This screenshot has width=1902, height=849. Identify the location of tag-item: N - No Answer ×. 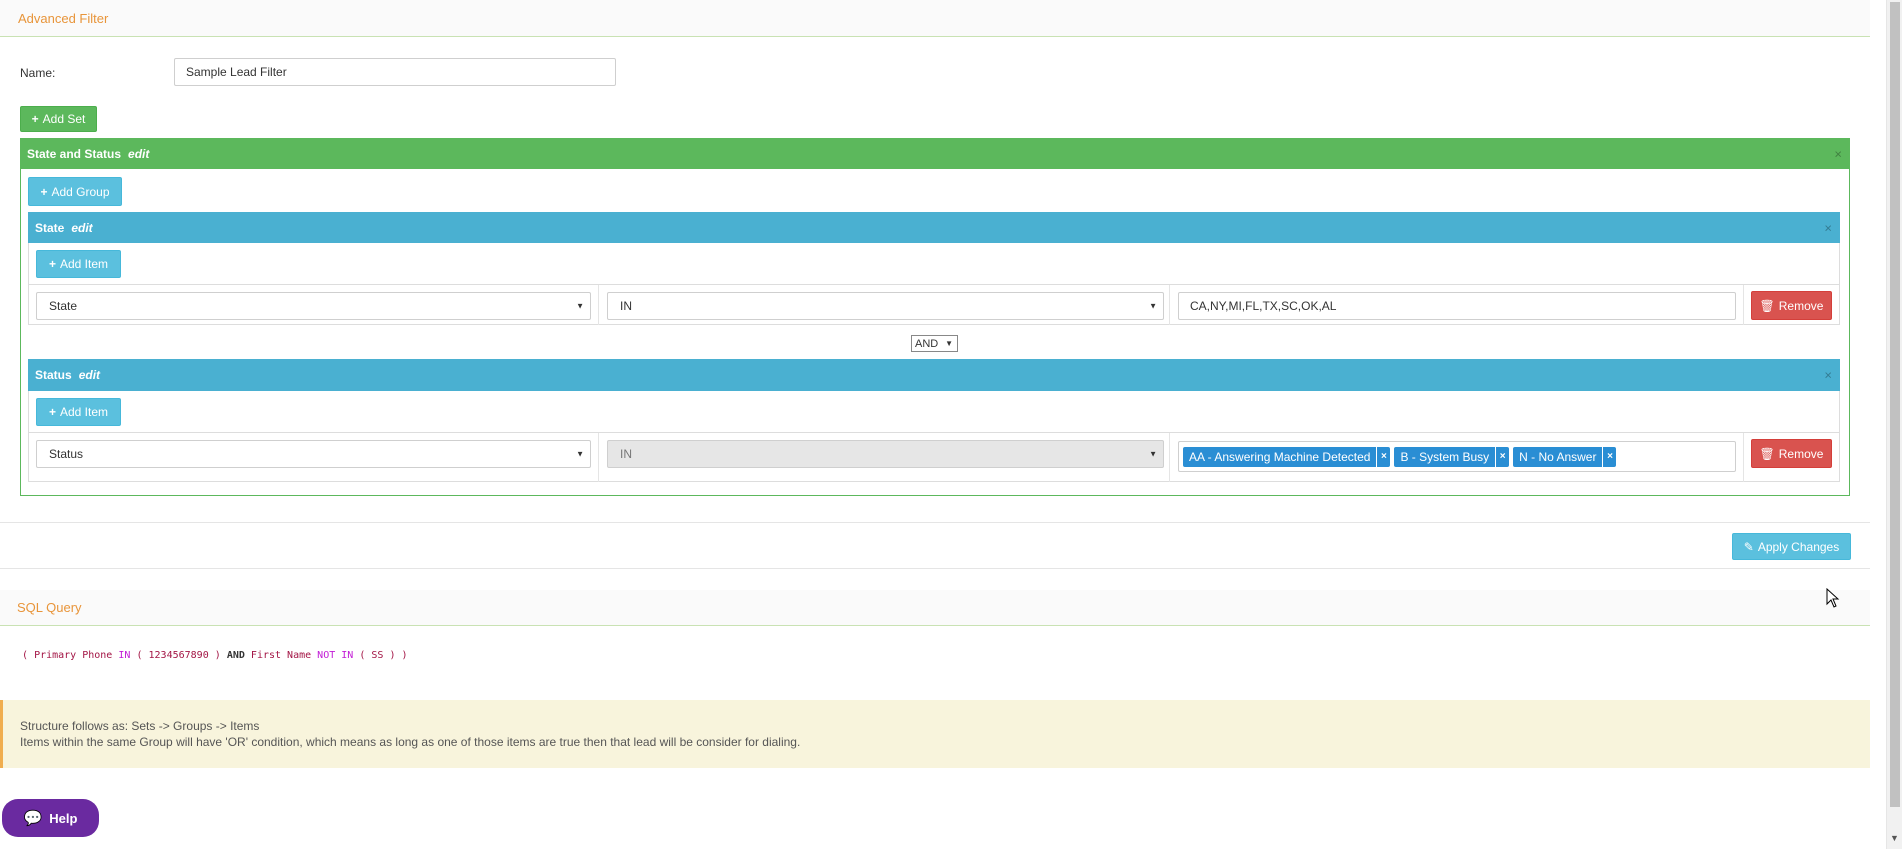
(1565, 456).